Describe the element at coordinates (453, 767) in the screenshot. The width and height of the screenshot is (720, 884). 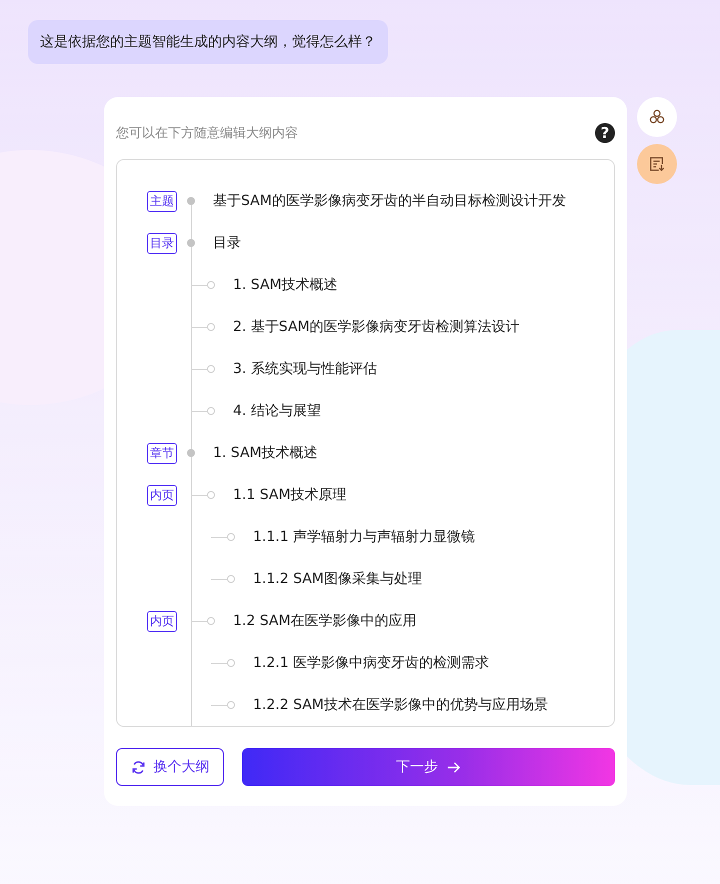
I see `arrow-right-icon` at that location.